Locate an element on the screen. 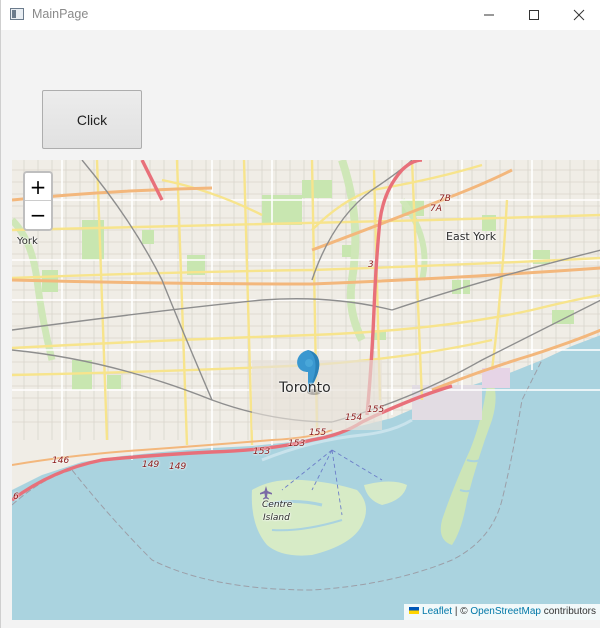 The width and height of the screenshot is (600, 628). place-label-york: York is located at coordinates (27, 241).